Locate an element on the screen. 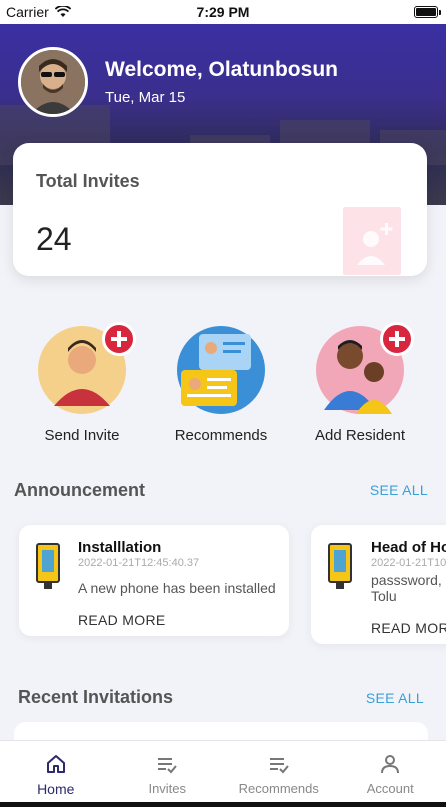  tab-account: Account is located at coordinates (390, 771).